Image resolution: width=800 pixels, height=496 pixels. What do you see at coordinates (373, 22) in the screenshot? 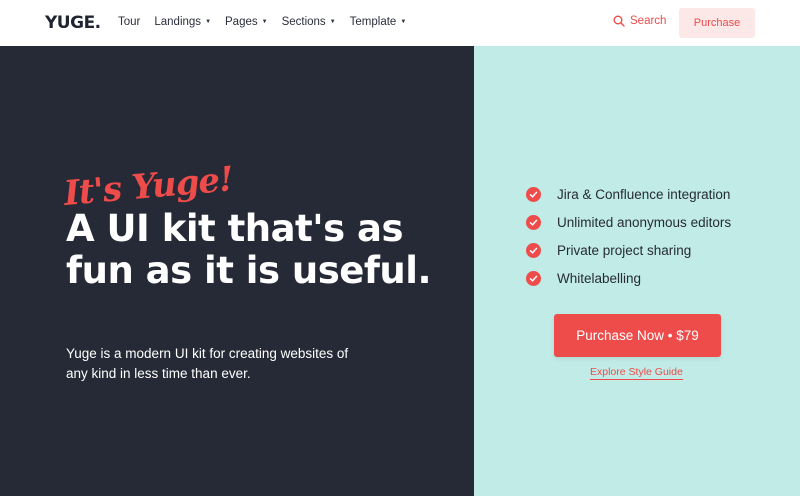
I see `nav-link-label: Template` at bounding box center [373, 22].